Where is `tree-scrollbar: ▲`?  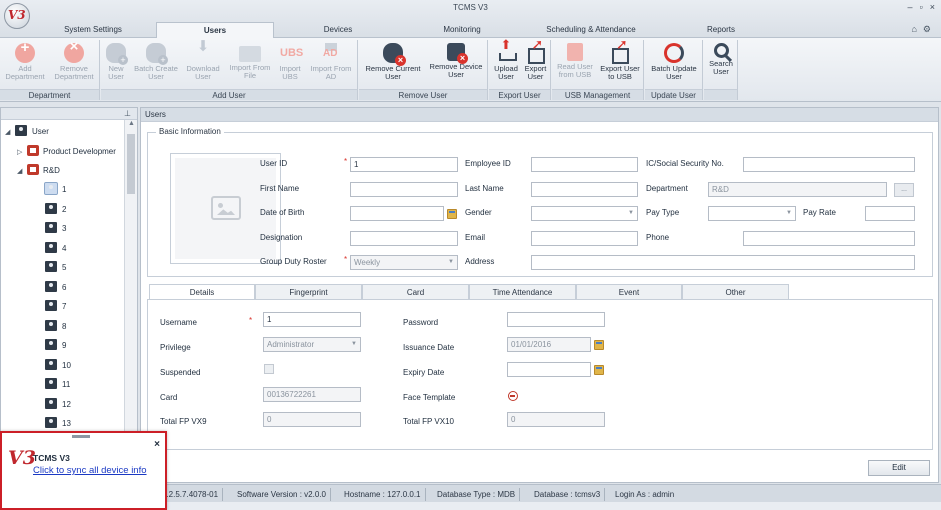
tree-scrollbar: ▲ is located at coordinates (130, 301).